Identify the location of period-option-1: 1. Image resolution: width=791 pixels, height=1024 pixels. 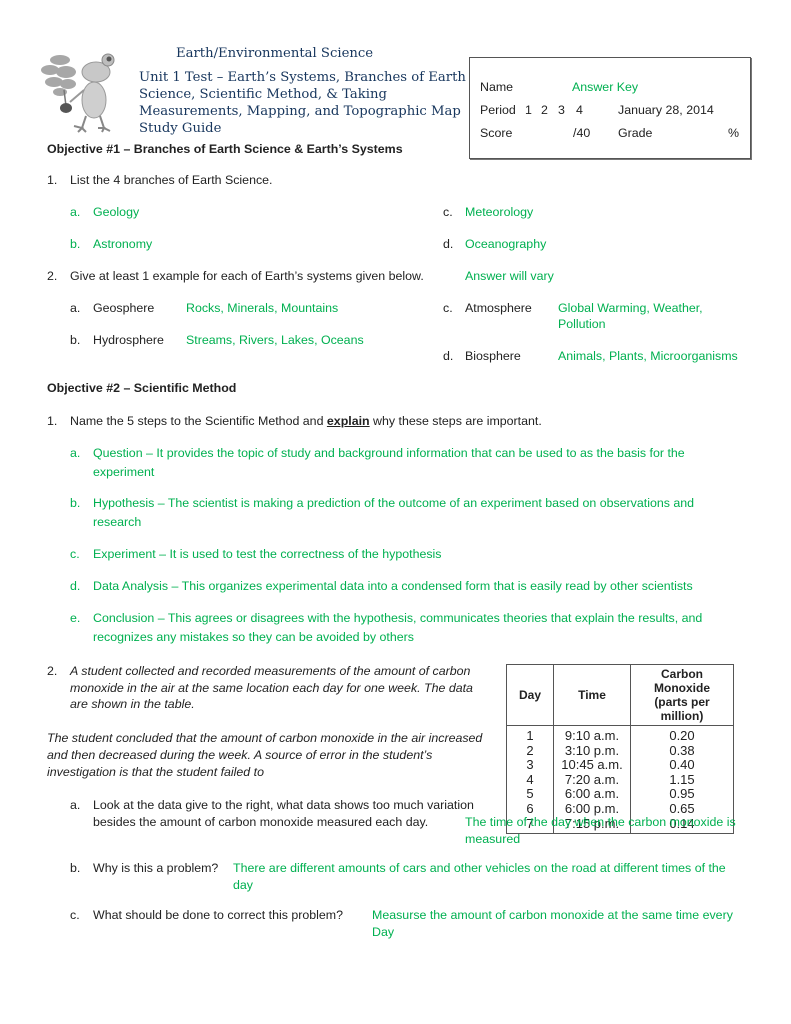
(528, 110).